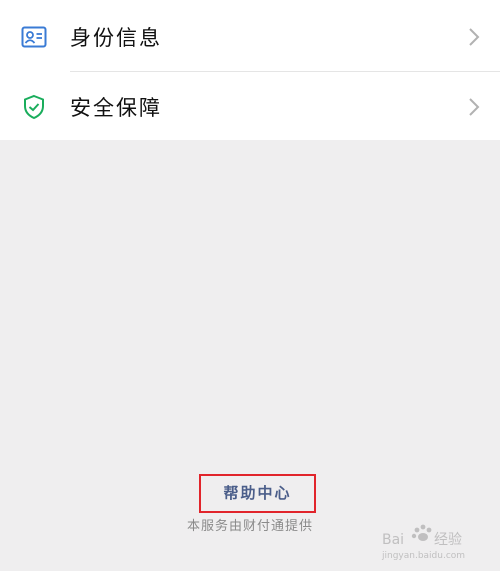 The image size is (500, 571). I want to click on menu-item-label: 安全保障, so click(116, 108).